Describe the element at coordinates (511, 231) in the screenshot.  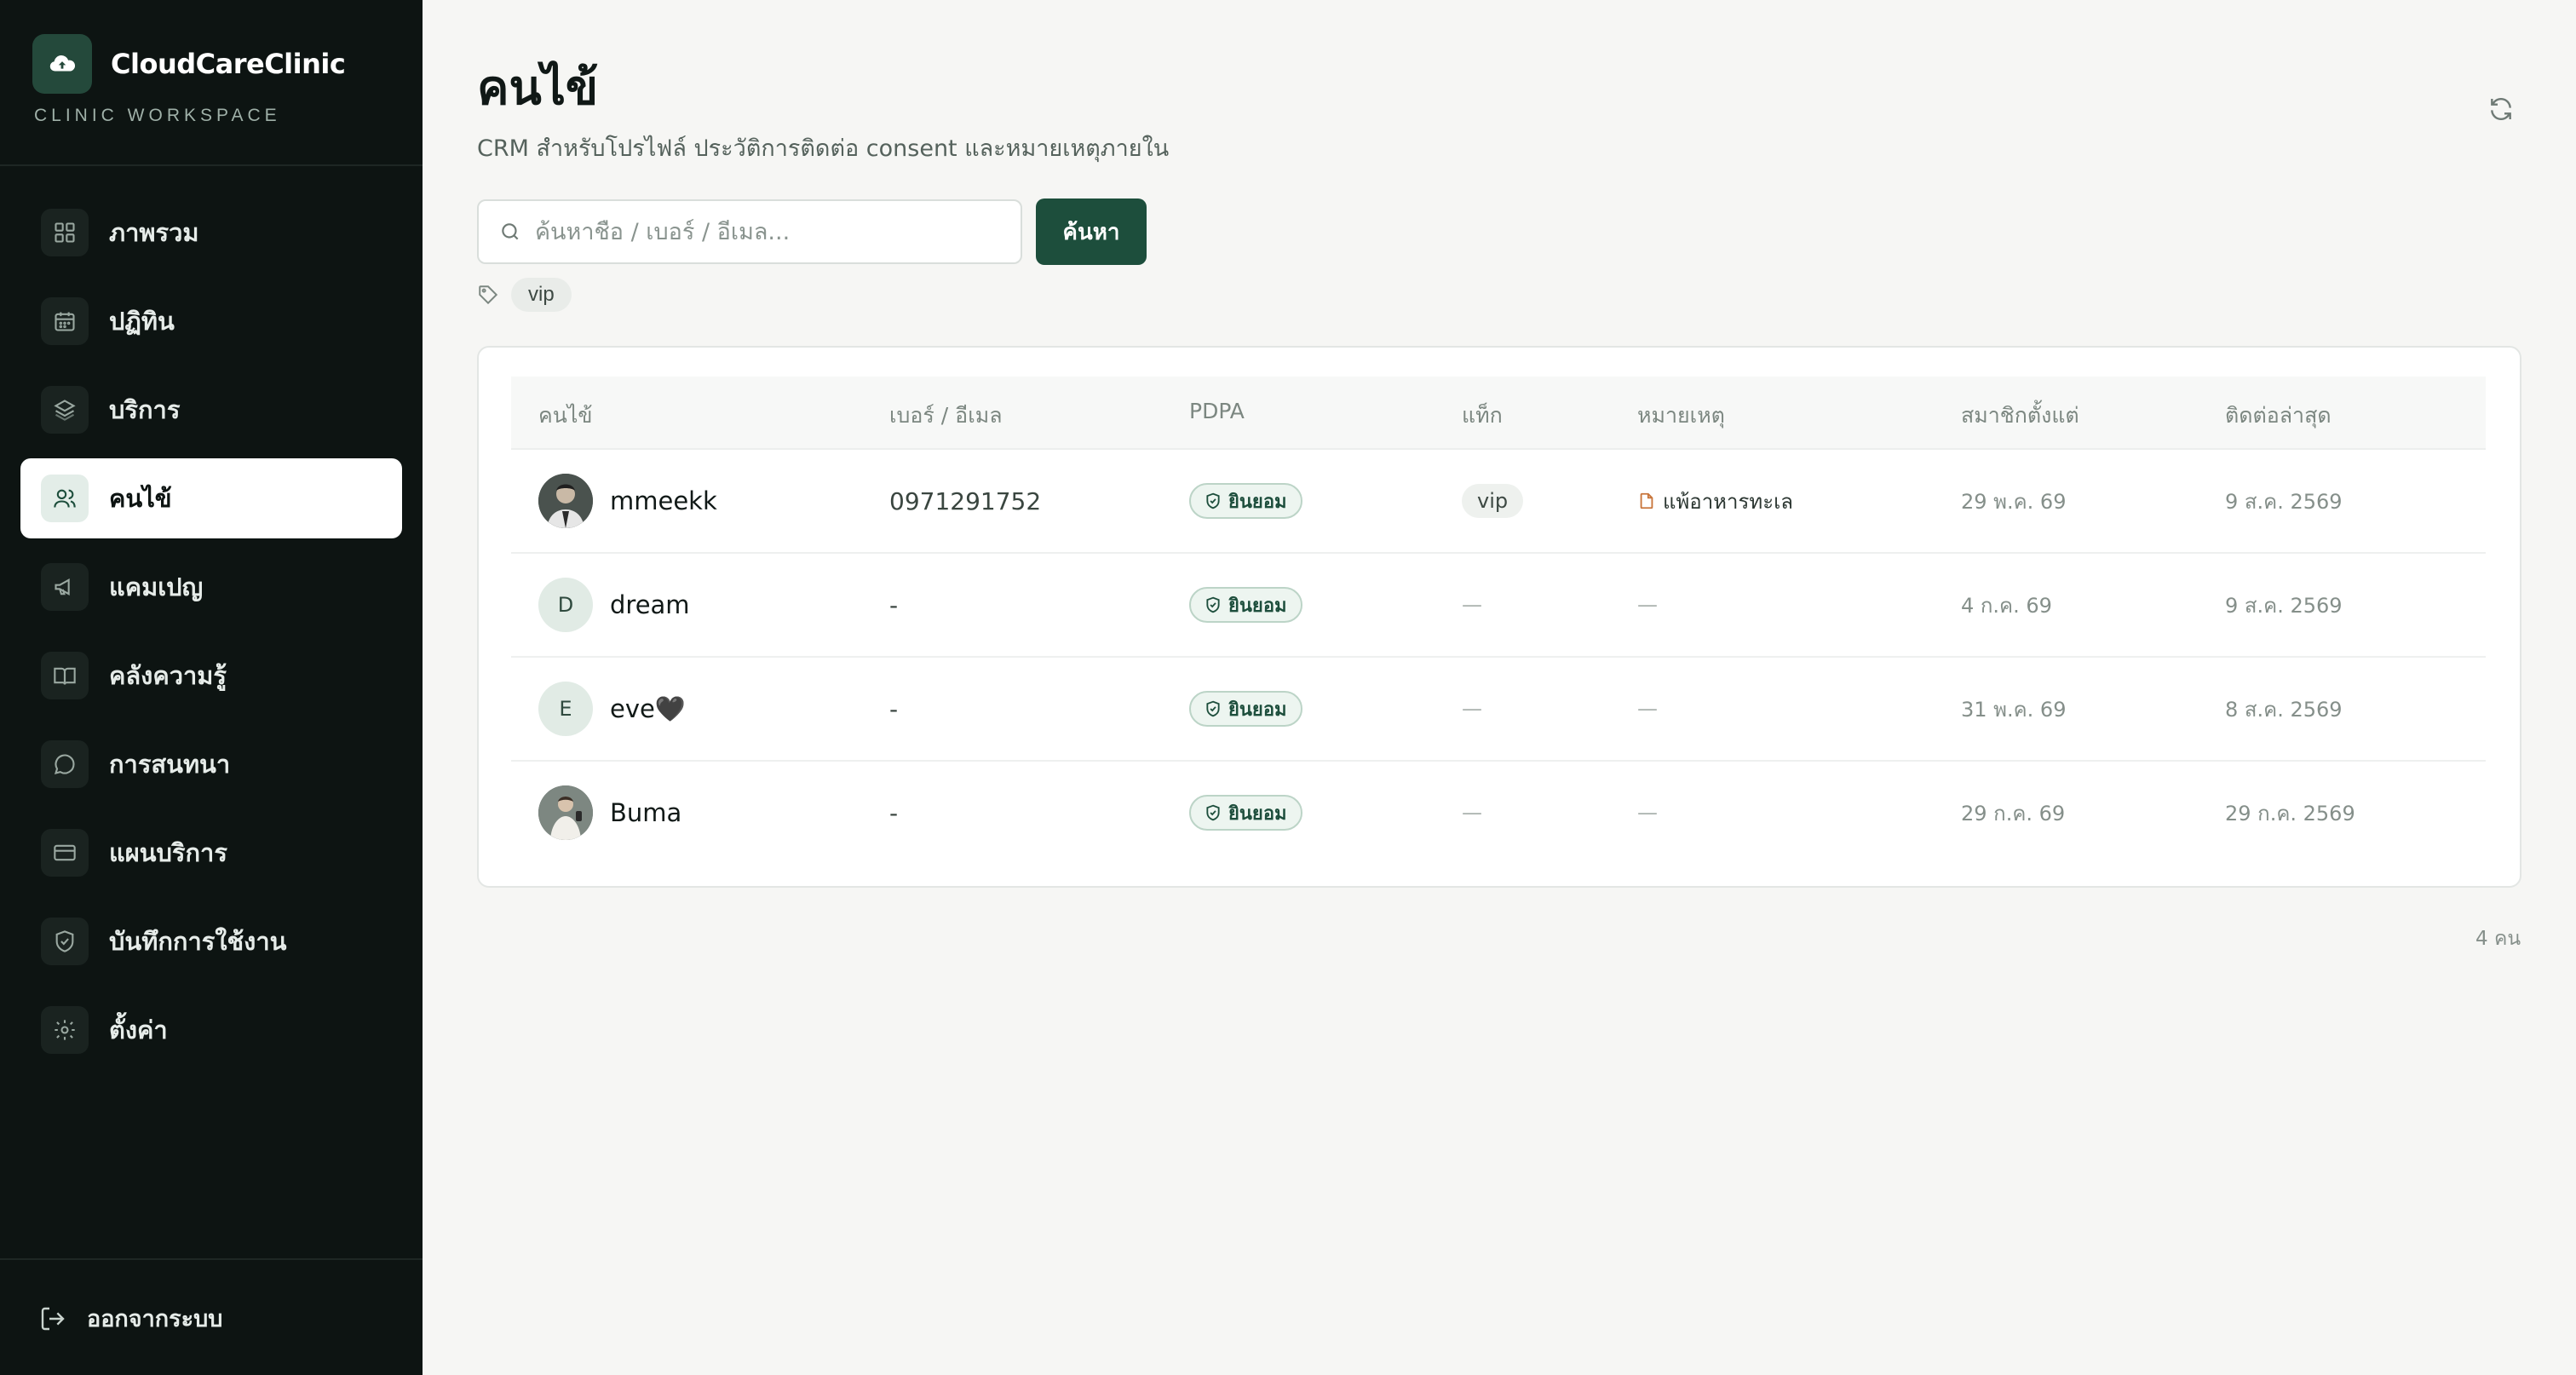
I see `search-icon` at that location.